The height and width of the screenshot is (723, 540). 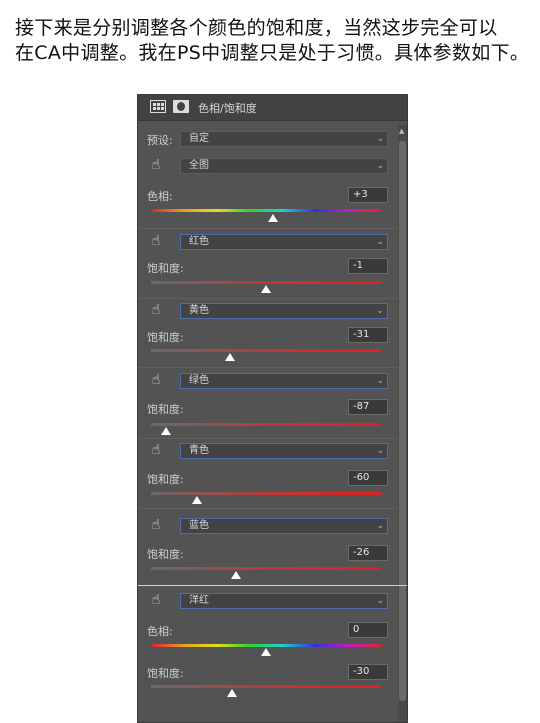 I want to click on chevron-up-icon: ▲, so click(x=401, y=131).